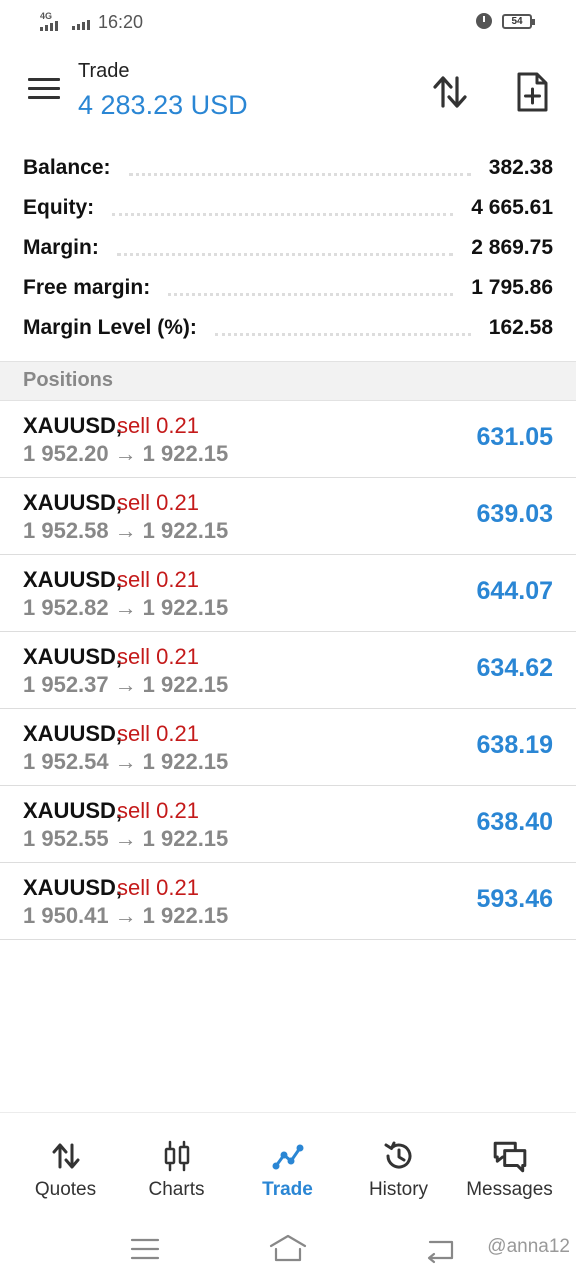  I want to click on nav-item-history: History, so click(398, 1163).